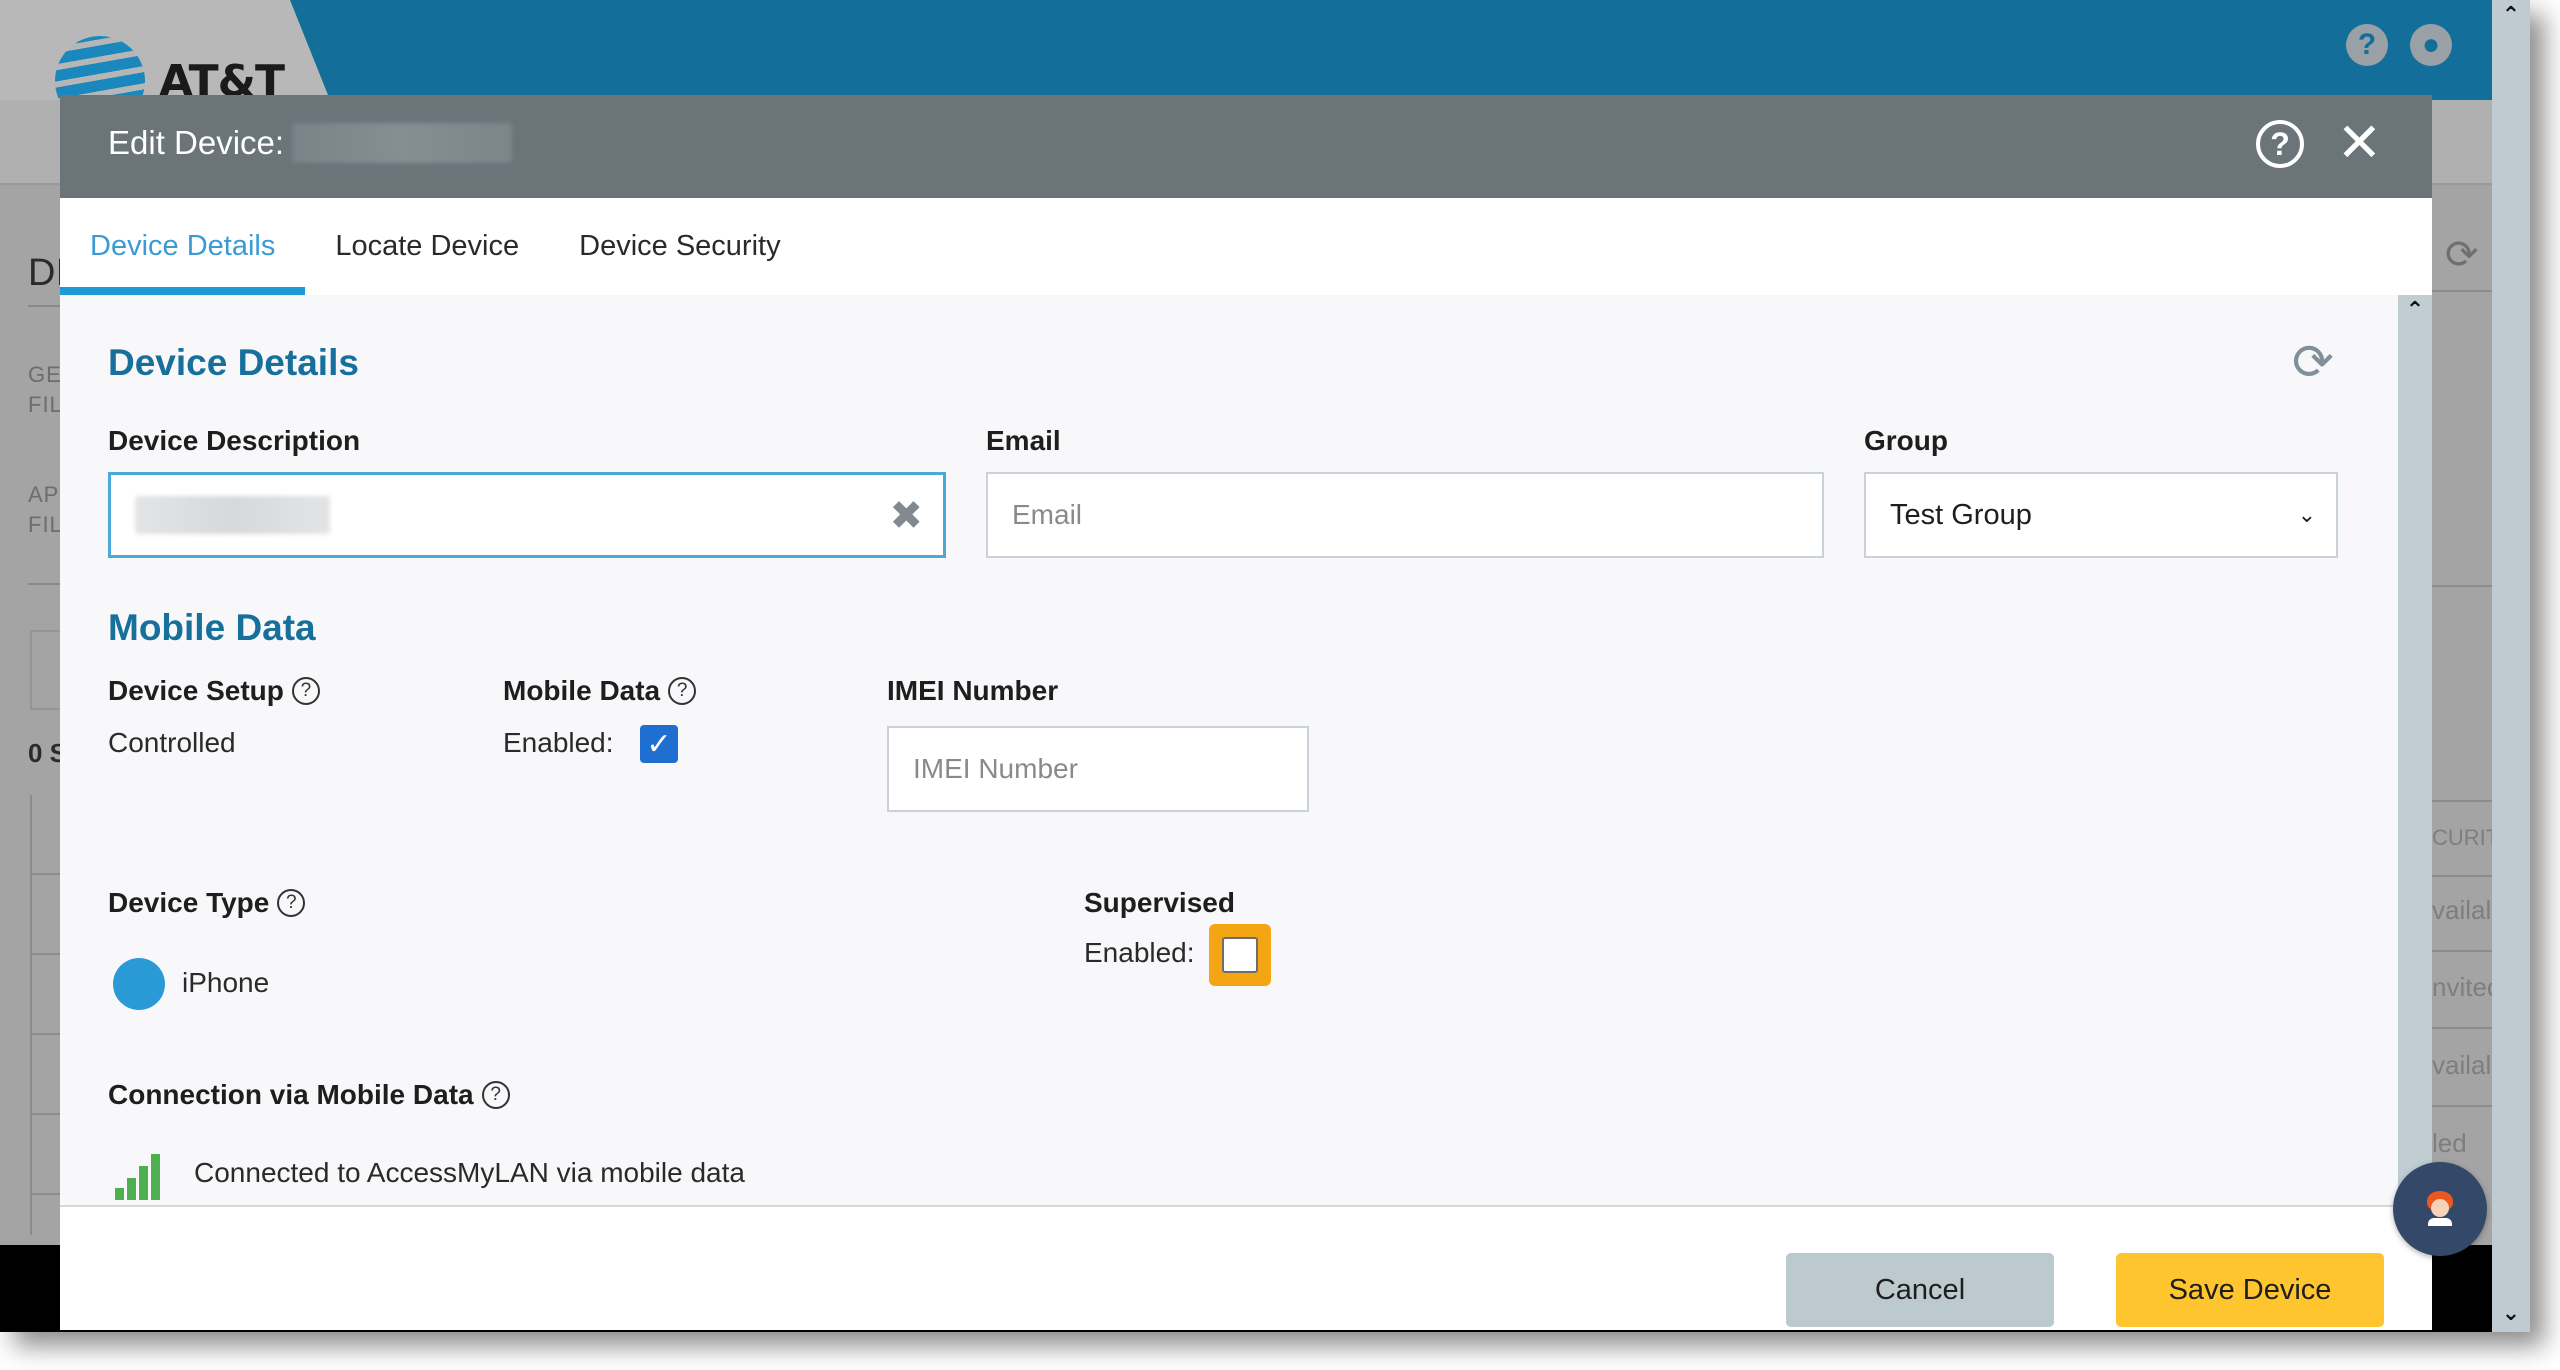 The width and height of the screenshot is (2560, 1370). What do you see at coordinates (527, 515) in the screenshot?
I see `device-description-input: ✖` at bounding box center [527, 515].